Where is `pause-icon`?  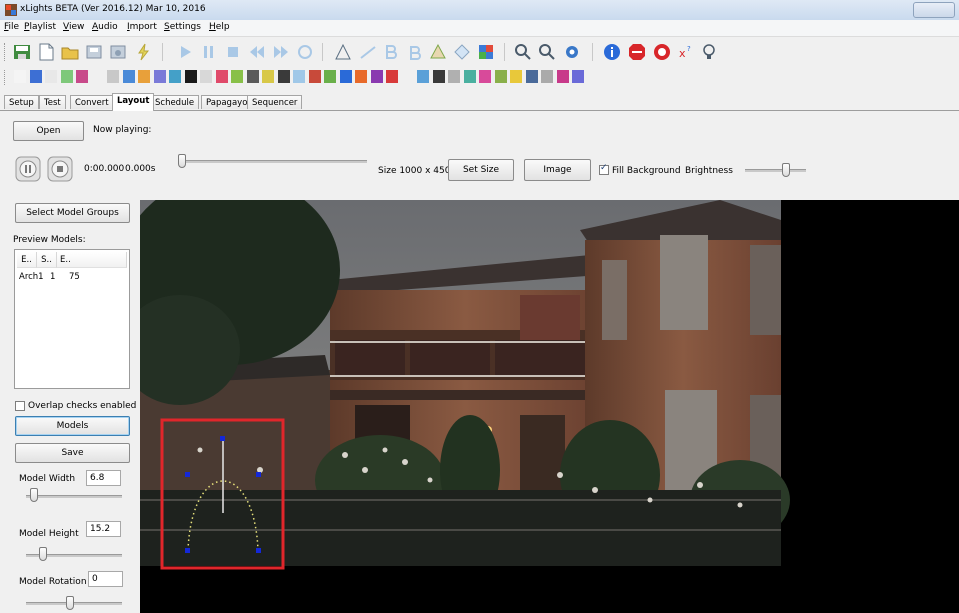 pause-icon is located at coordinates (209, 52).